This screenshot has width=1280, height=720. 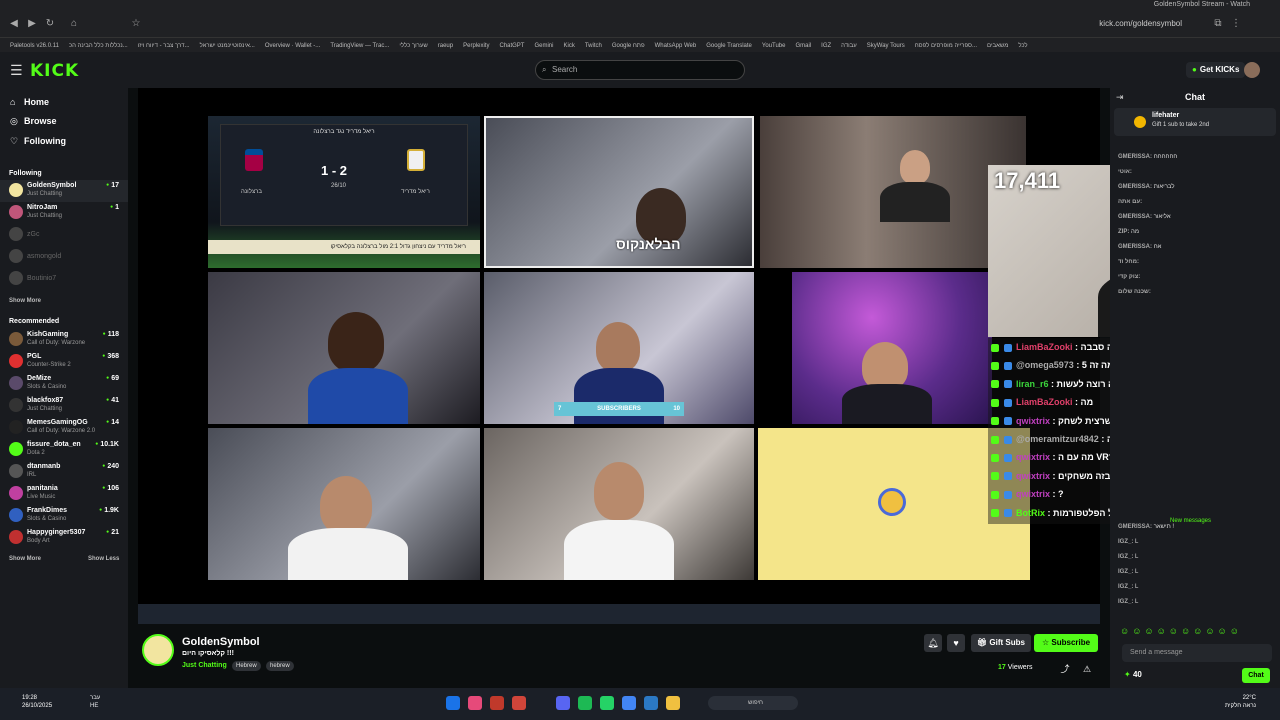 What do you see at coordinates (933, 643) in the screenshot?
I see `bell-icon: 🔔︎` at bounding box center [933, 643].